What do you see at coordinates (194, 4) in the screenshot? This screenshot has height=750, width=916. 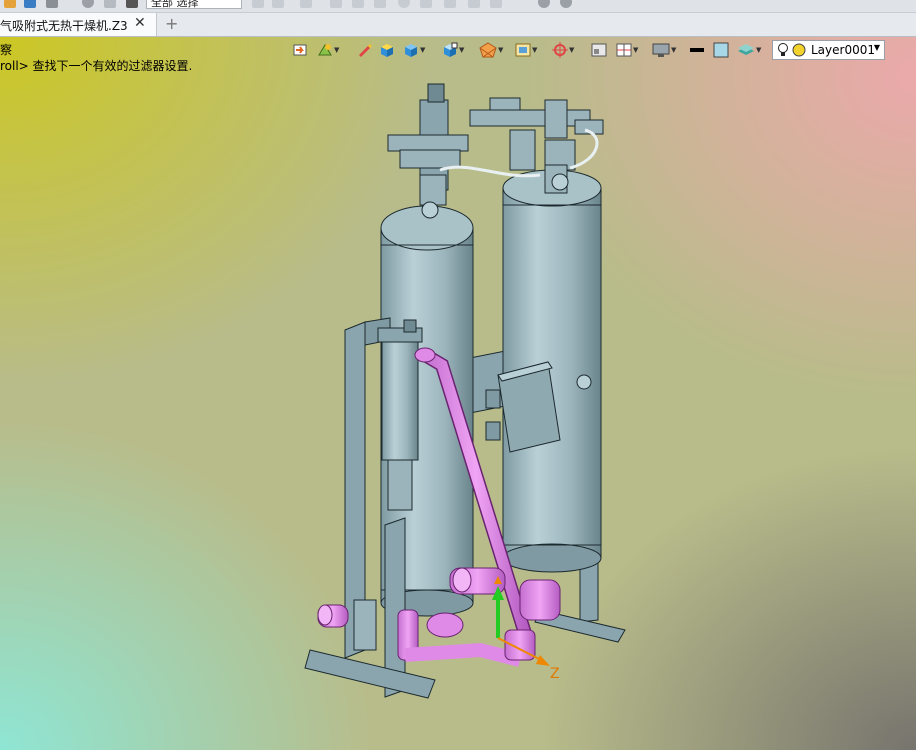 I see `selection-filter-select: 全部 选择` at bounding box center [194, 4].